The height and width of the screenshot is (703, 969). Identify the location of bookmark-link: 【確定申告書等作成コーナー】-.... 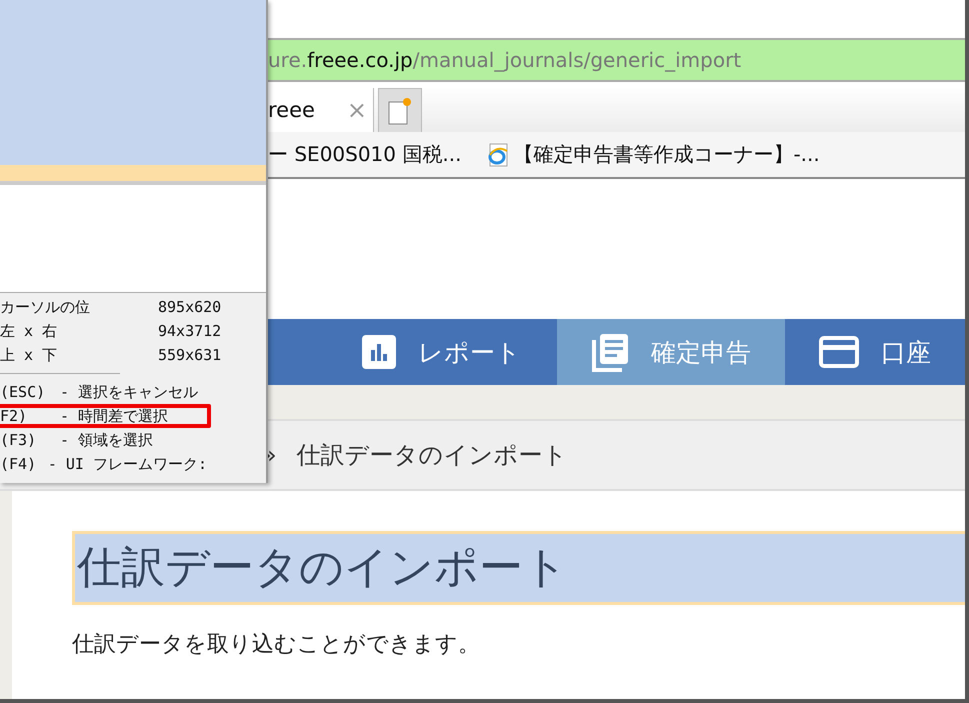
(653, 154).